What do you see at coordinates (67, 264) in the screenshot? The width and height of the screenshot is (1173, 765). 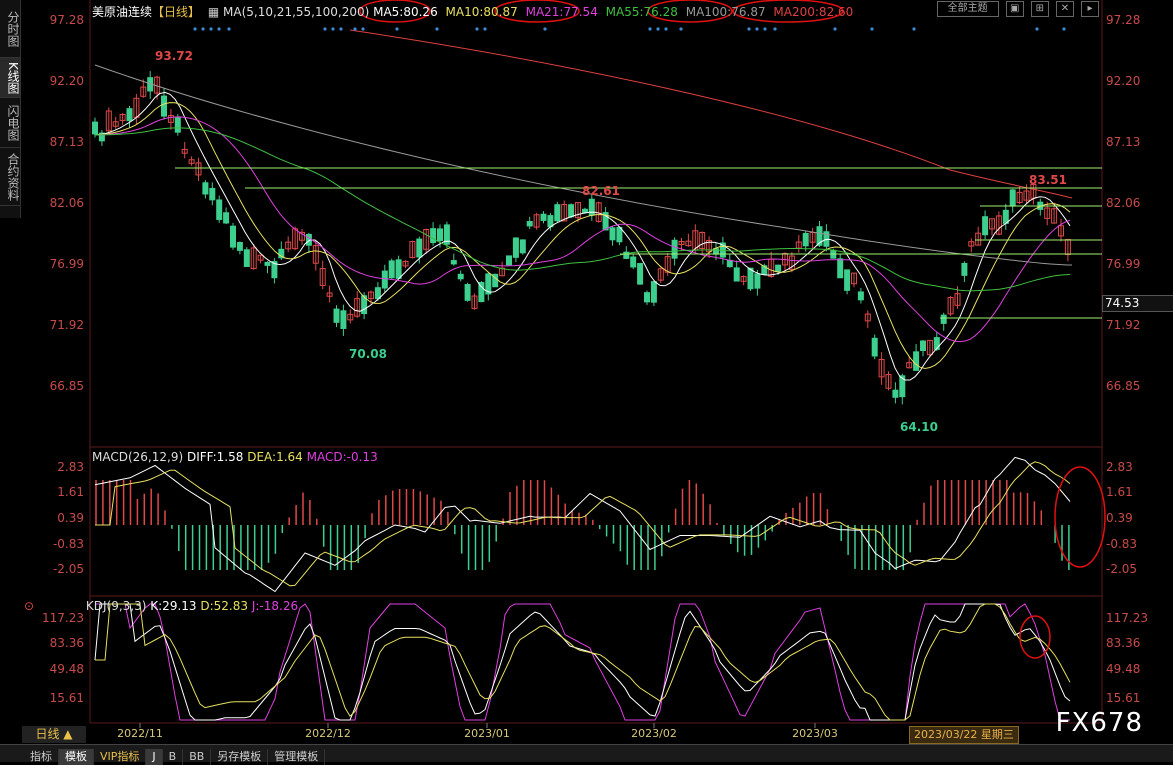 I see `price-tick-left: 76.99` at bounding box center [67, 264].